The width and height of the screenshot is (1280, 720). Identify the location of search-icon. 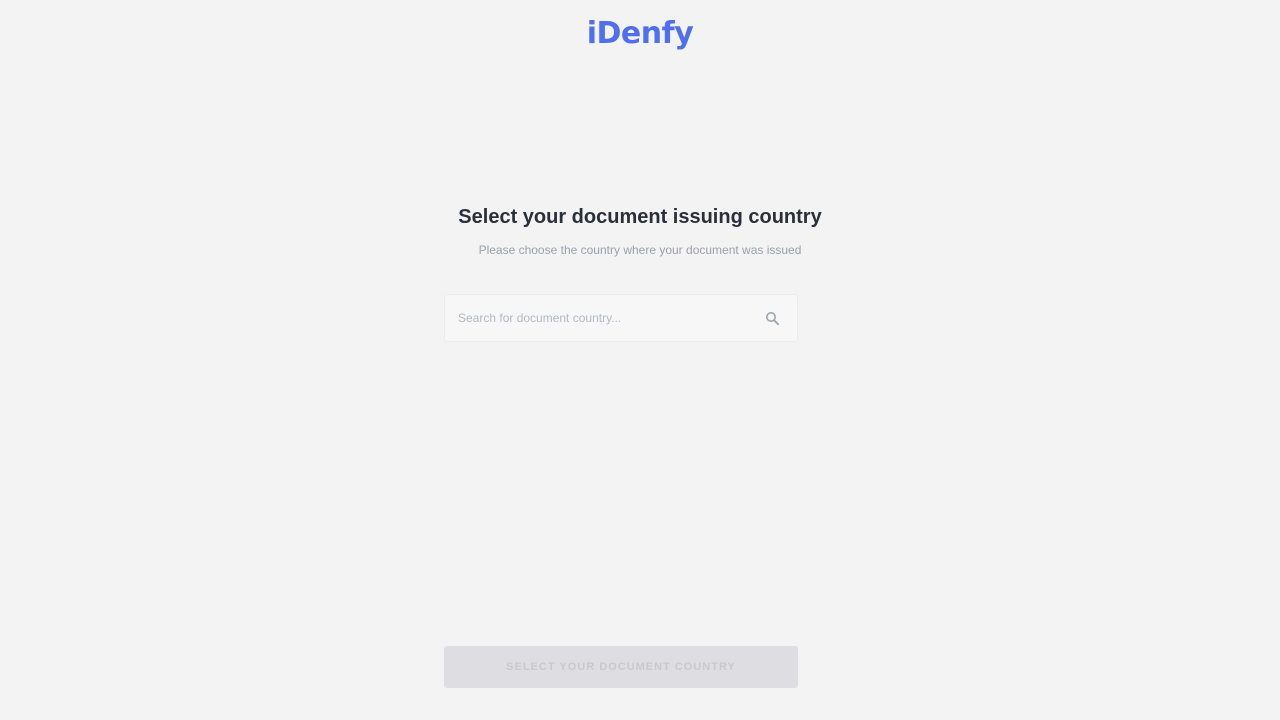
(772, 318).